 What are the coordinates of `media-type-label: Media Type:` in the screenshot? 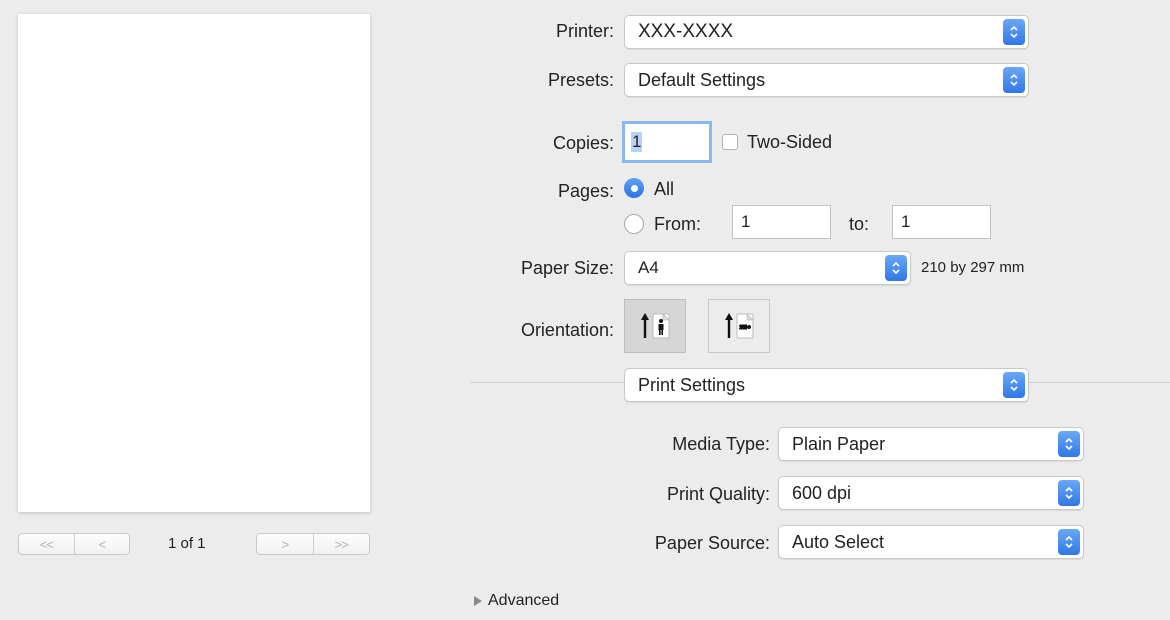 It's located at (721, 444).